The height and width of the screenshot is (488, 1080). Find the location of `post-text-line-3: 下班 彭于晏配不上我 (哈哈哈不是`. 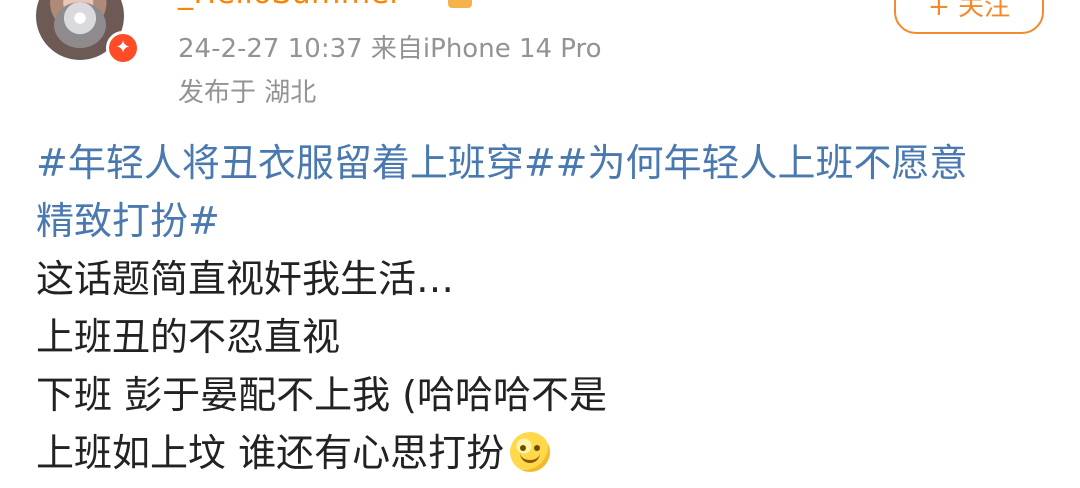

post-text-line-3: 下班 彭于晏配不上我 (哈哈哈不是 is located at coordinates (321, 395).